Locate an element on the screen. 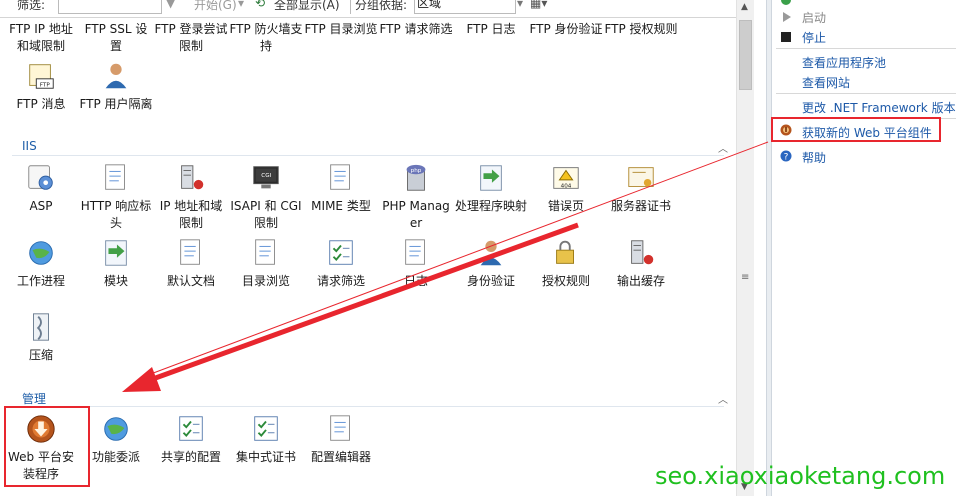  feature-label: FTP 身份验证 is located at coordinates (566, 29).